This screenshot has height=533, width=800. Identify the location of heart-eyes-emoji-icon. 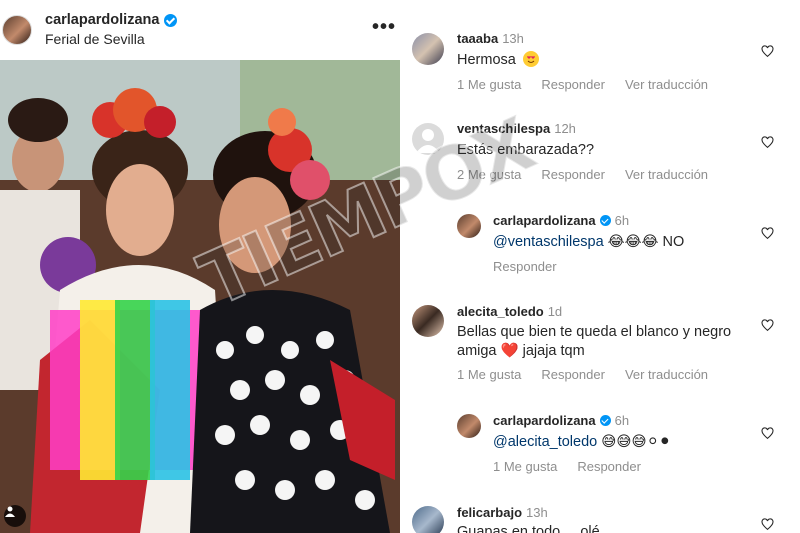
(530, 59).